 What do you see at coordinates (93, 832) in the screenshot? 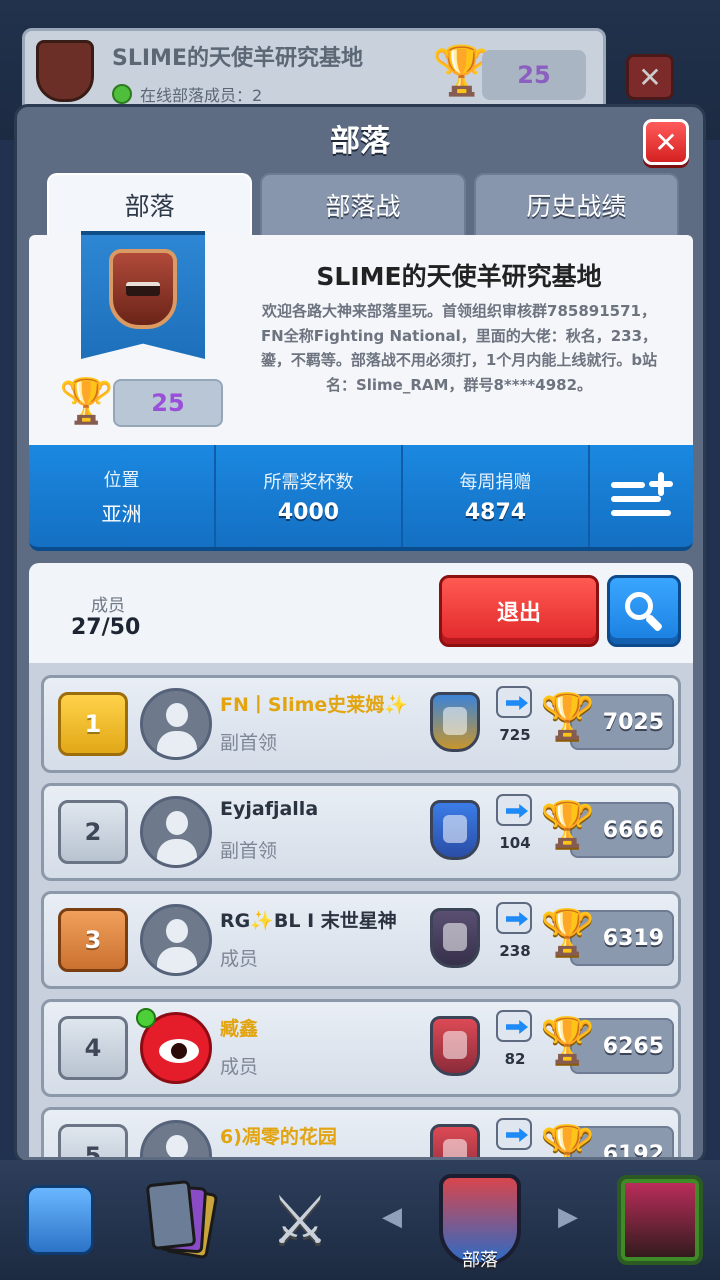
I see `member-rank: 2` at bounding box center [93, 832].